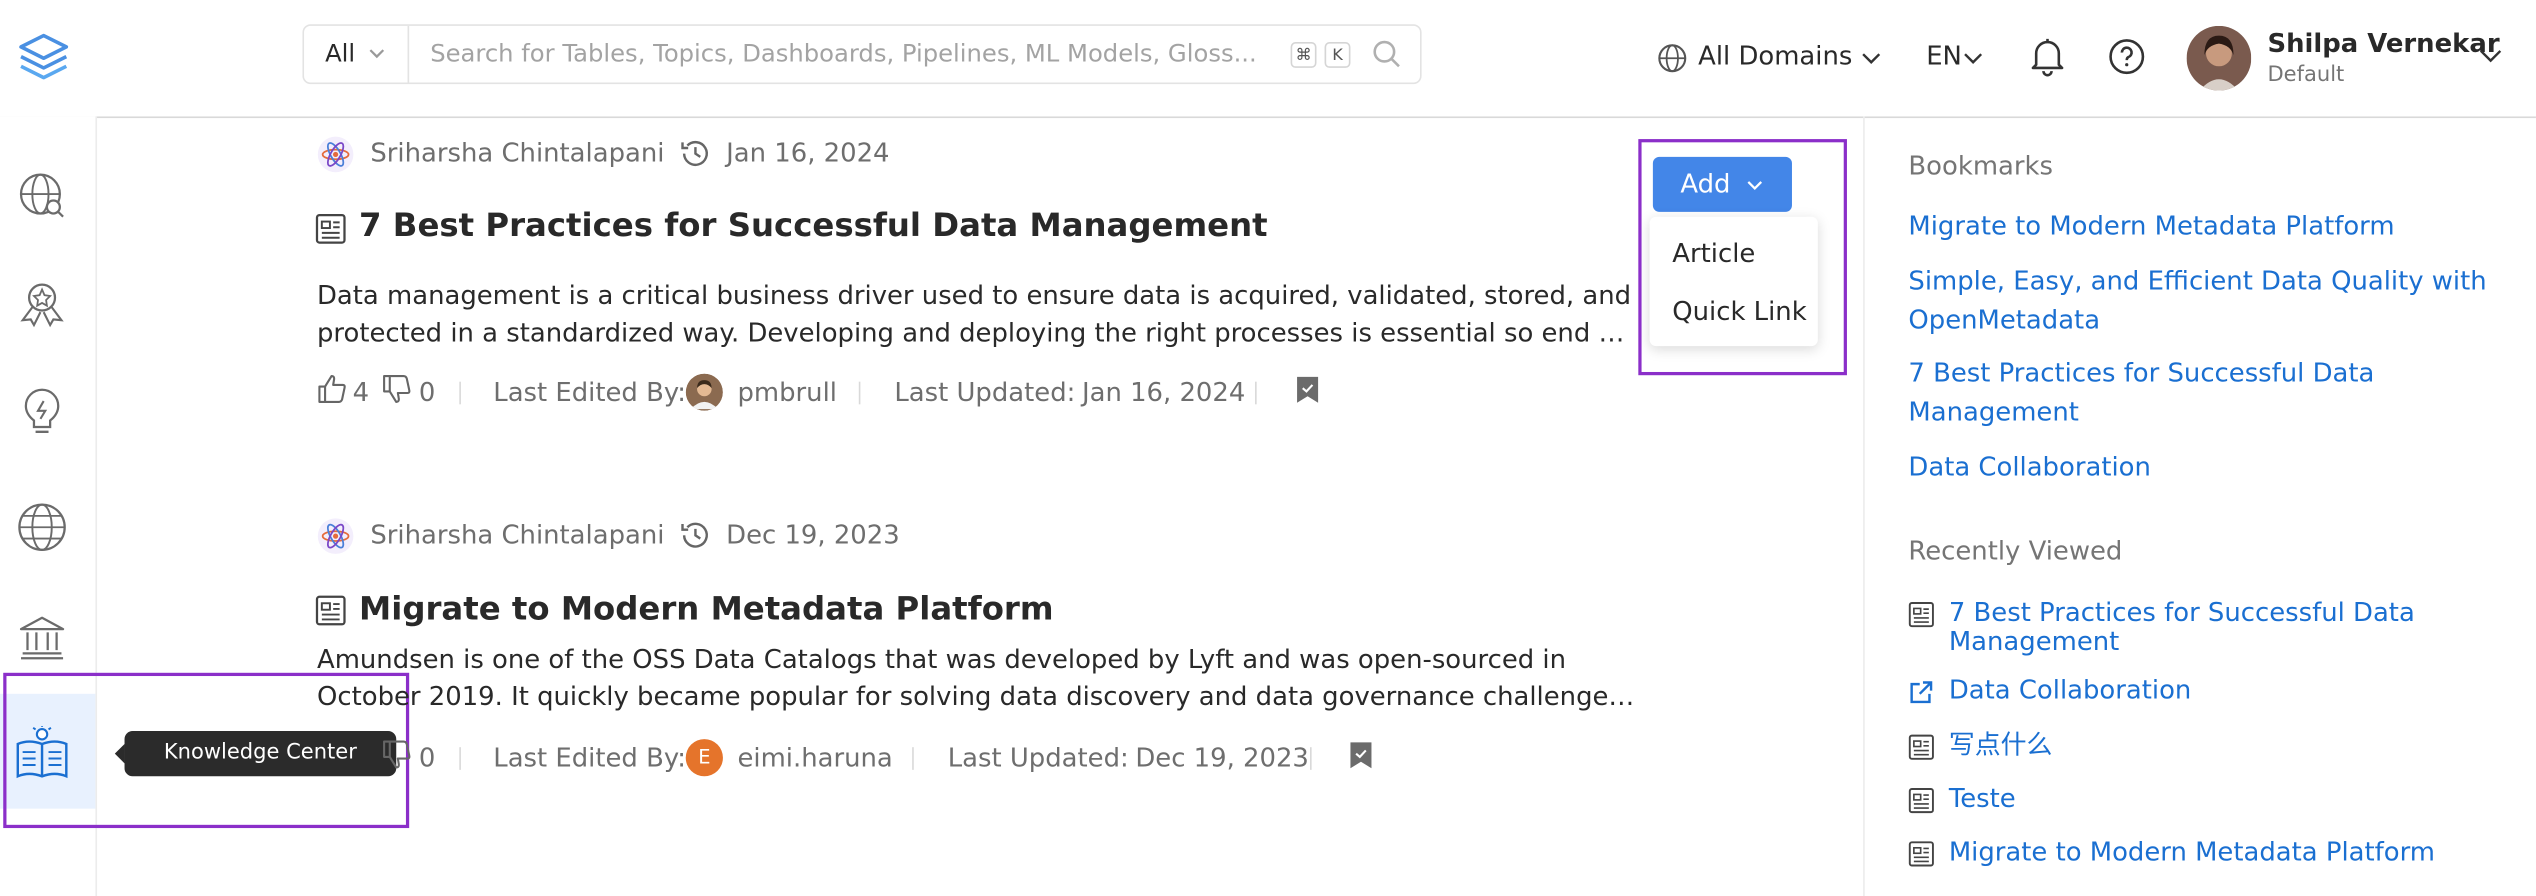 Image resolution: width=2536 pixels, height=896 pixels. Describe the element at coordinates (2383, 42) in the screenshot. I see `user-name: Shilpa Vernekar` at that location.